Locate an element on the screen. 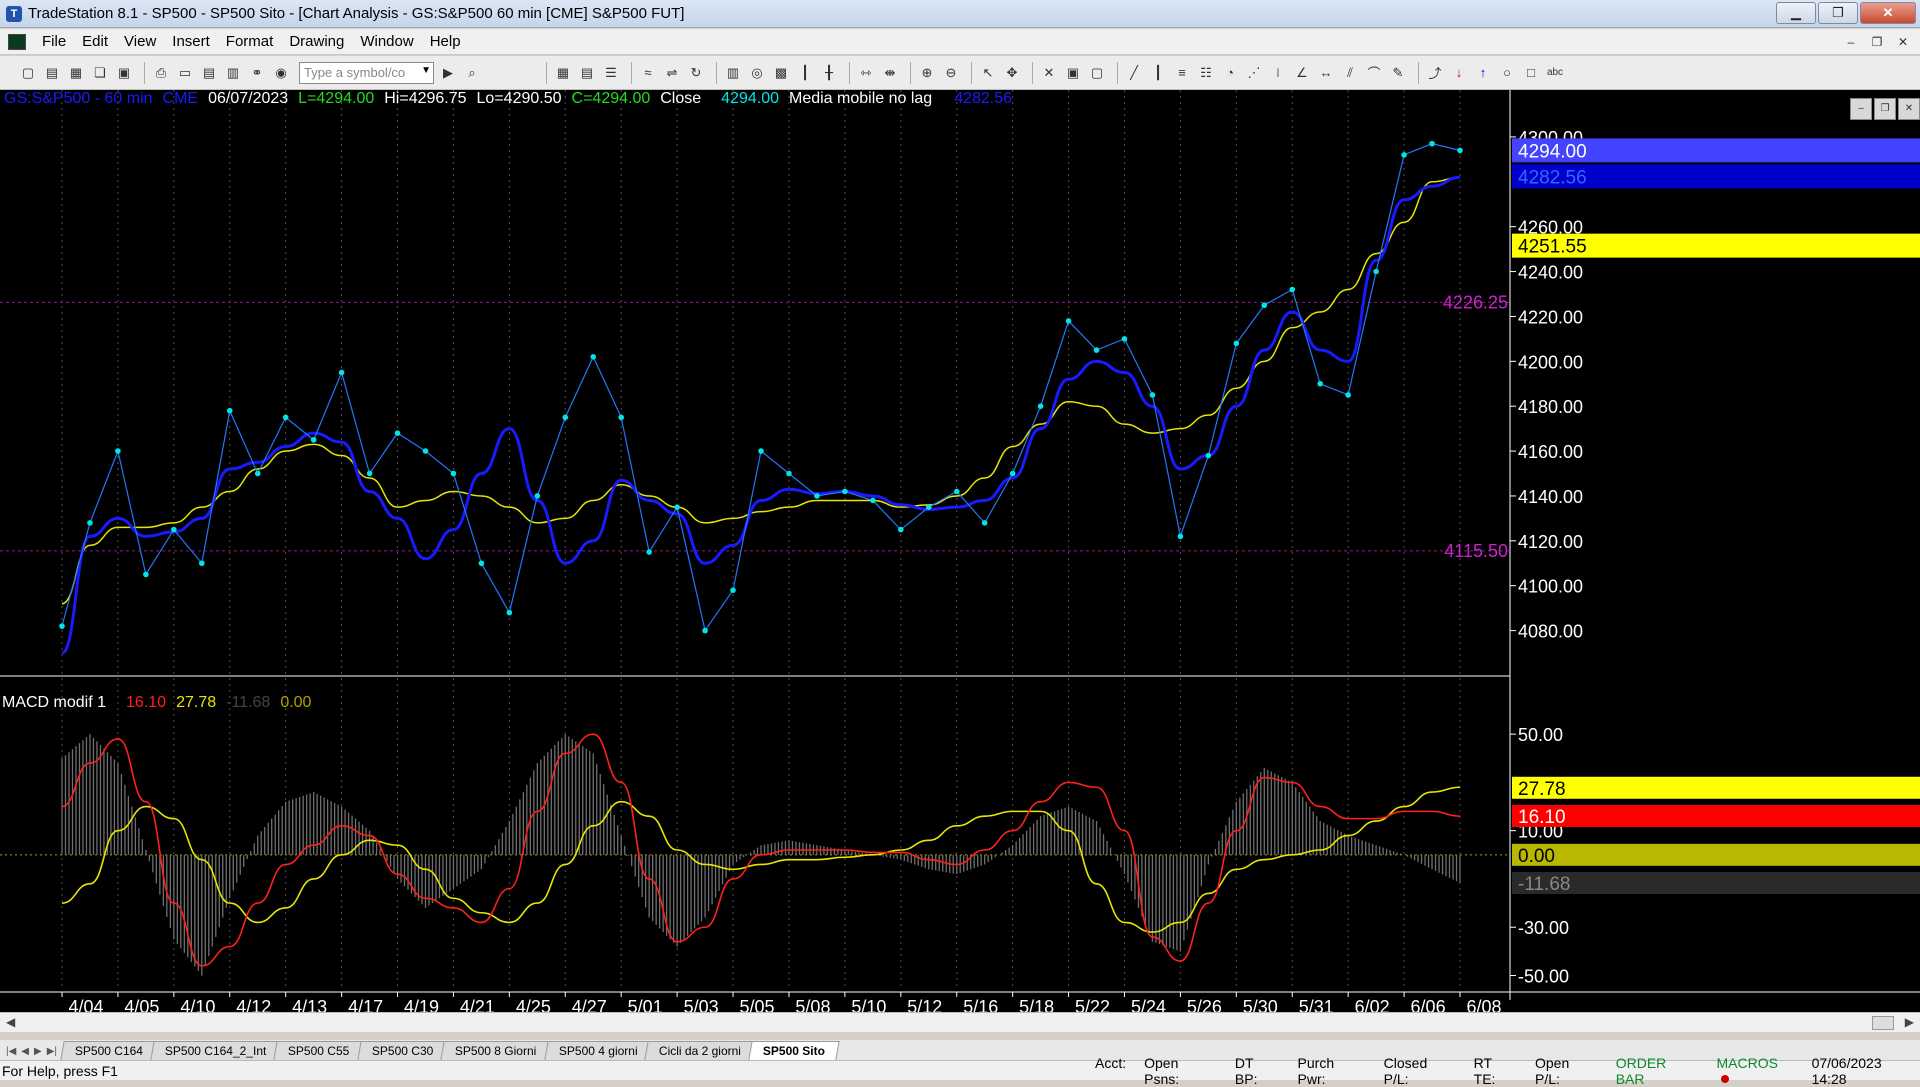  text-icon: abc is located at coordinates (1555, 73).